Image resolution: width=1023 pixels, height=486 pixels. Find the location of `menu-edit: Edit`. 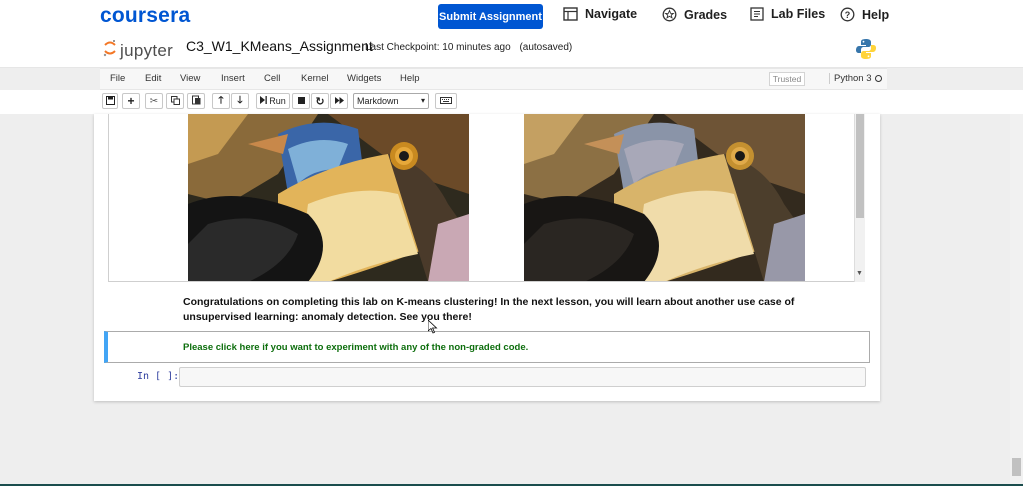

menu-edit: Edit is located at coordinates (153, 78).